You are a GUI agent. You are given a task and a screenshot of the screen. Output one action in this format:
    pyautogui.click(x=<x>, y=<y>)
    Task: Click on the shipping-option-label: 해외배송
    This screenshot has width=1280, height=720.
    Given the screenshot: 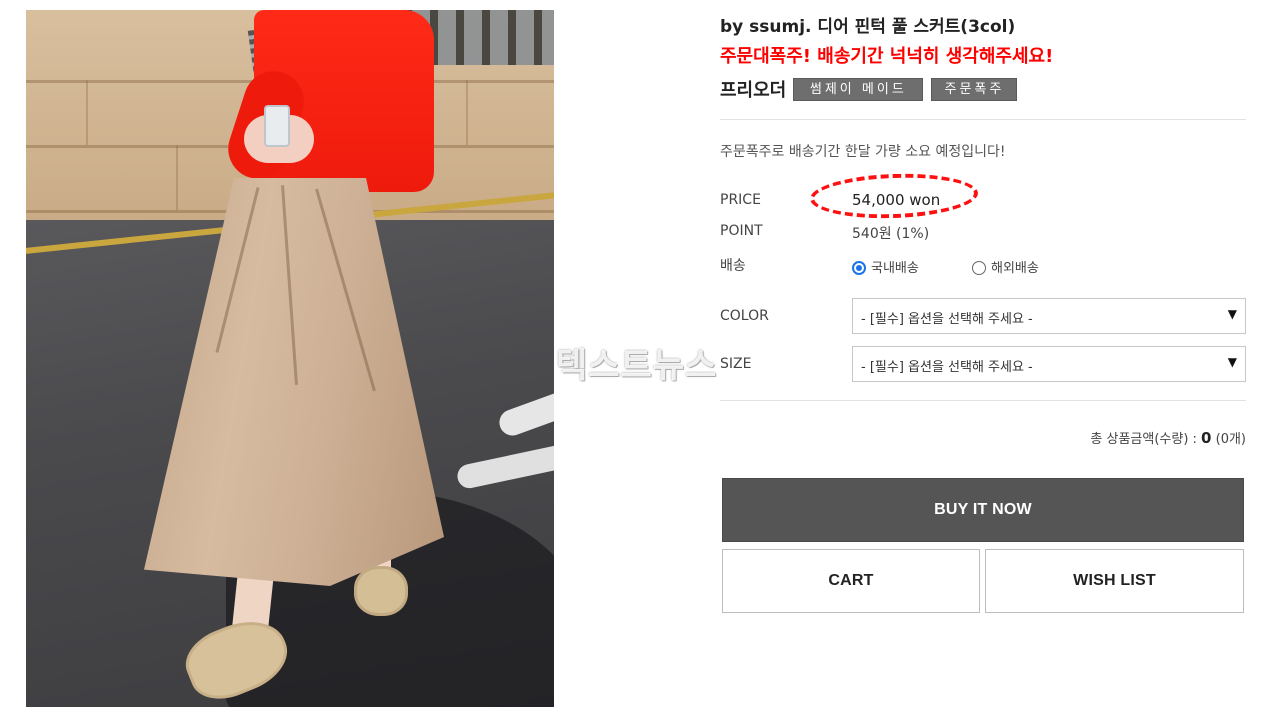 What is the action you would take?
    pyautogui.click(x=1015, y=268)
    